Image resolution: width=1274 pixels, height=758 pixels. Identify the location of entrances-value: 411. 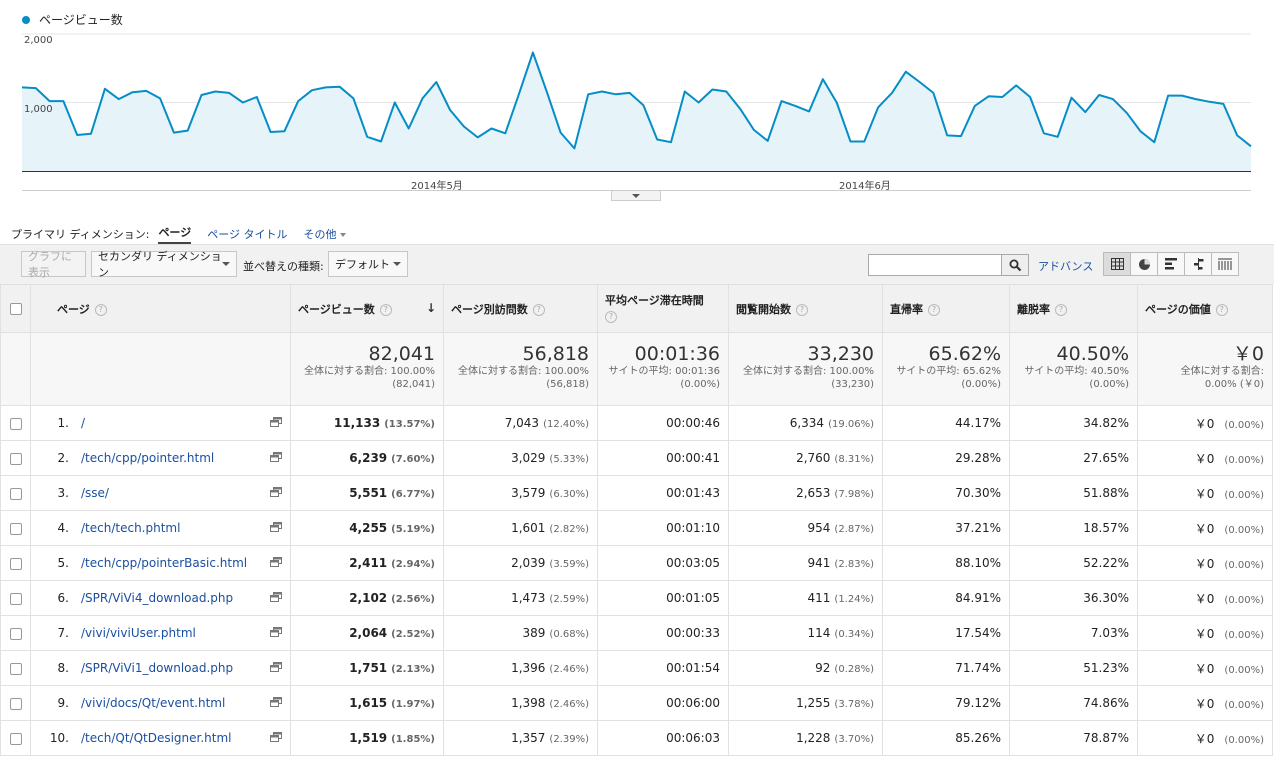
(819, 598).